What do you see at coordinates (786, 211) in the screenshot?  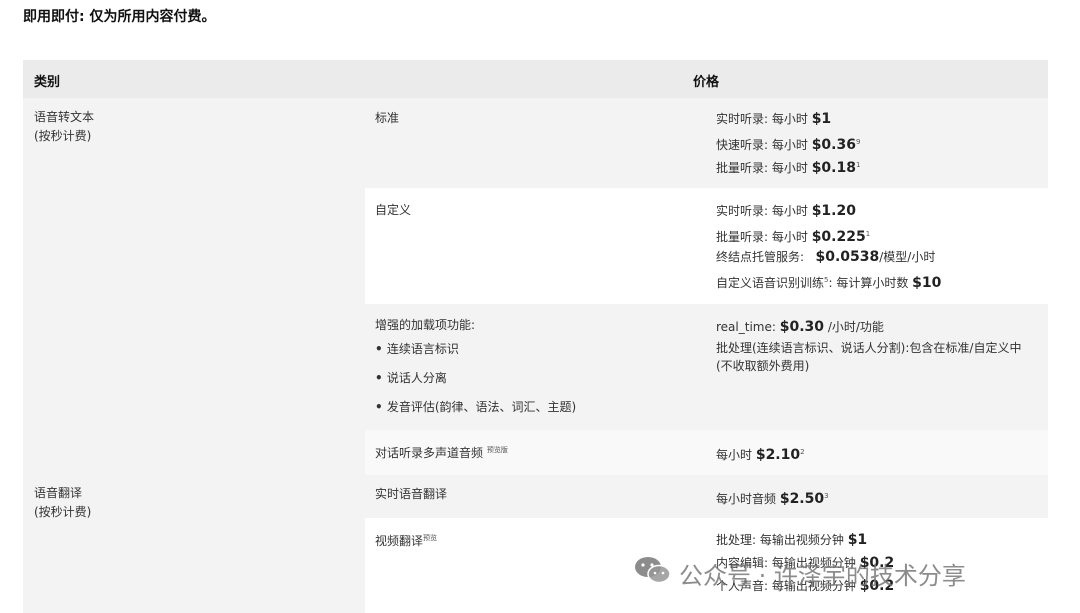 I see `price-line: 实时听录: 每小时 $1.20` at bounding box center [786, 211].